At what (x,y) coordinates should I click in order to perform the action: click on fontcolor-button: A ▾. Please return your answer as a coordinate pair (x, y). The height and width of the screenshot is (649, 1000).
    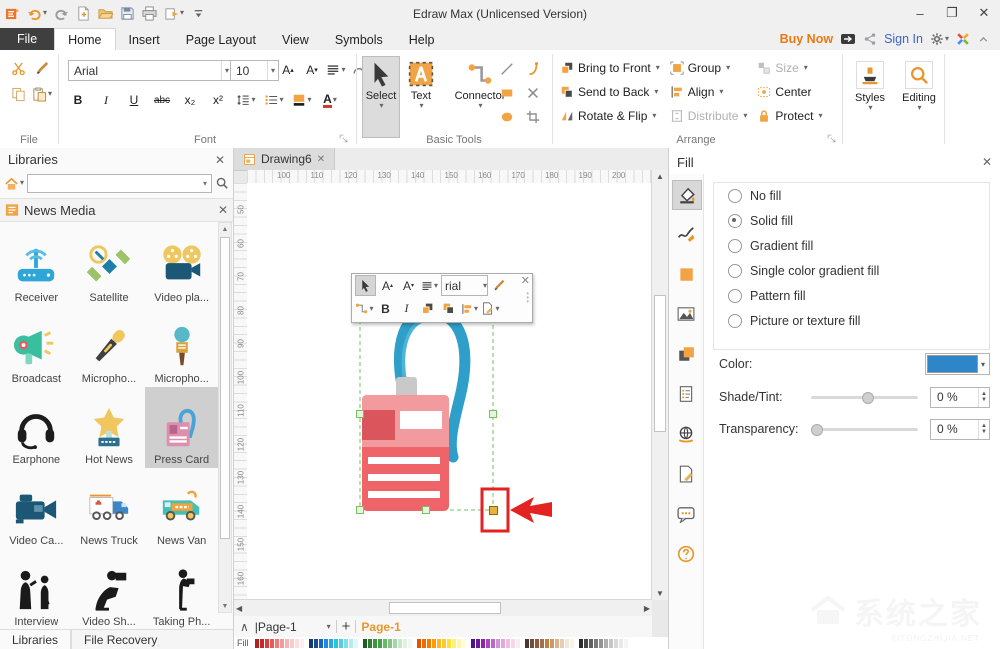
    Looking at the image, I should click on (330, 100).